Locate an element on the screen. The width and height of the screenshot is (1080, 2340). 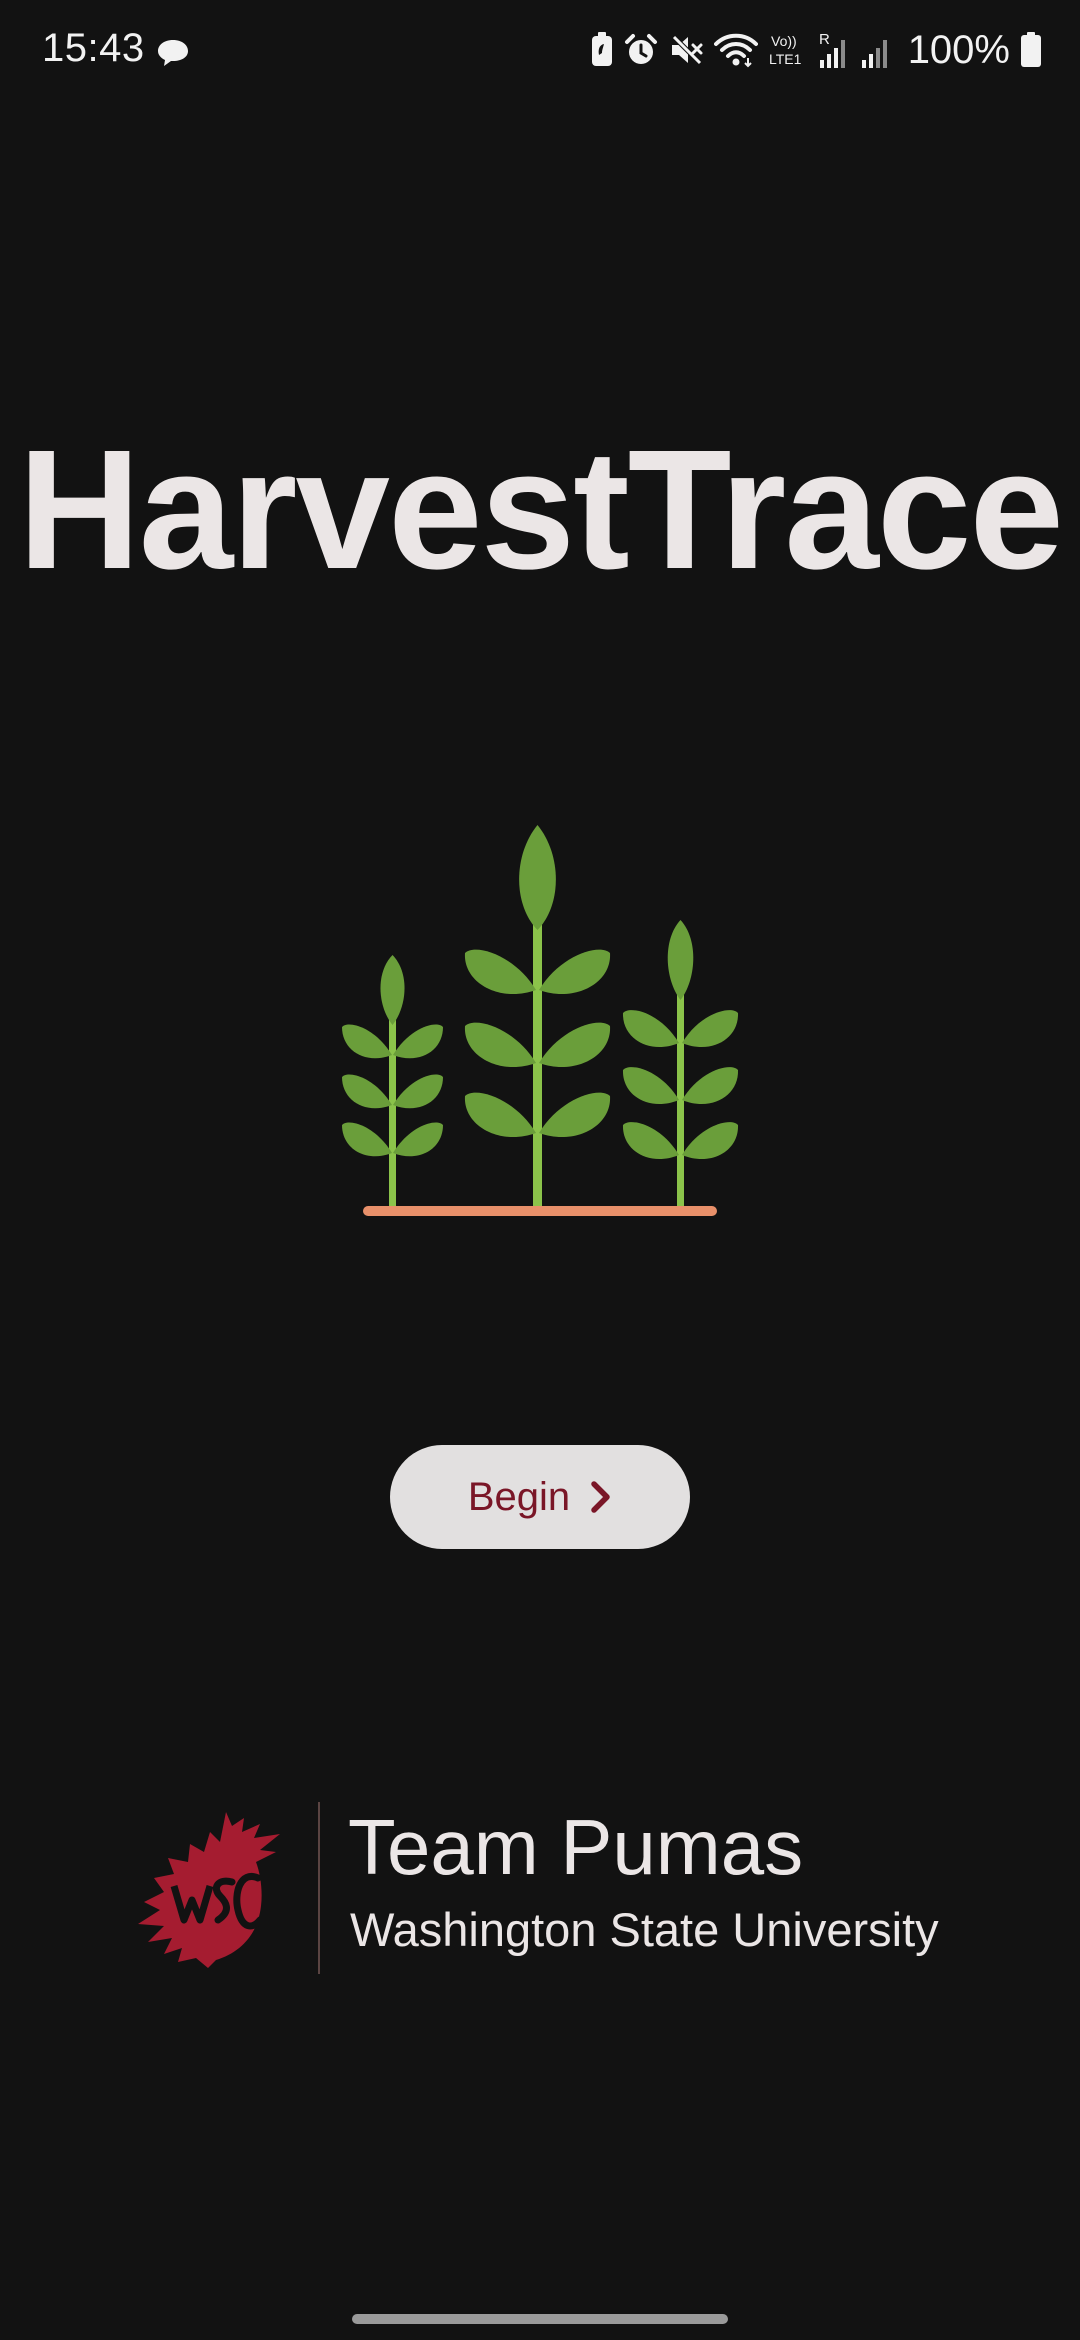
signal-icon is located at coordinates (874, 54).